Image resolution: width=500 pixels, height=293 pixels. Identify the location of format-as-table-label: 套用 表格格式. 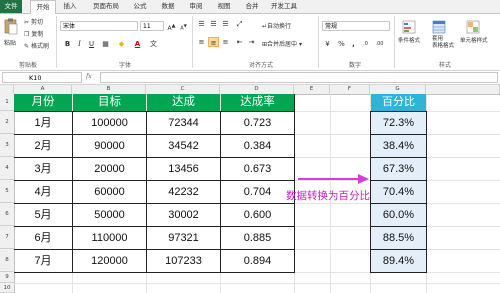
(443, 43).